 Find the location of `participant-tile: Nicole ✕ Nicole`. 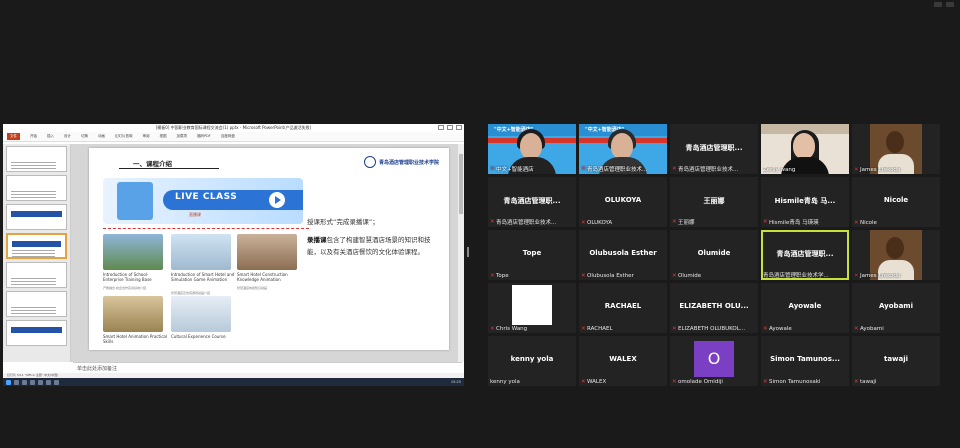

participant-tile: Nicole ✕ Nicole is located at coordinates (896, 202).